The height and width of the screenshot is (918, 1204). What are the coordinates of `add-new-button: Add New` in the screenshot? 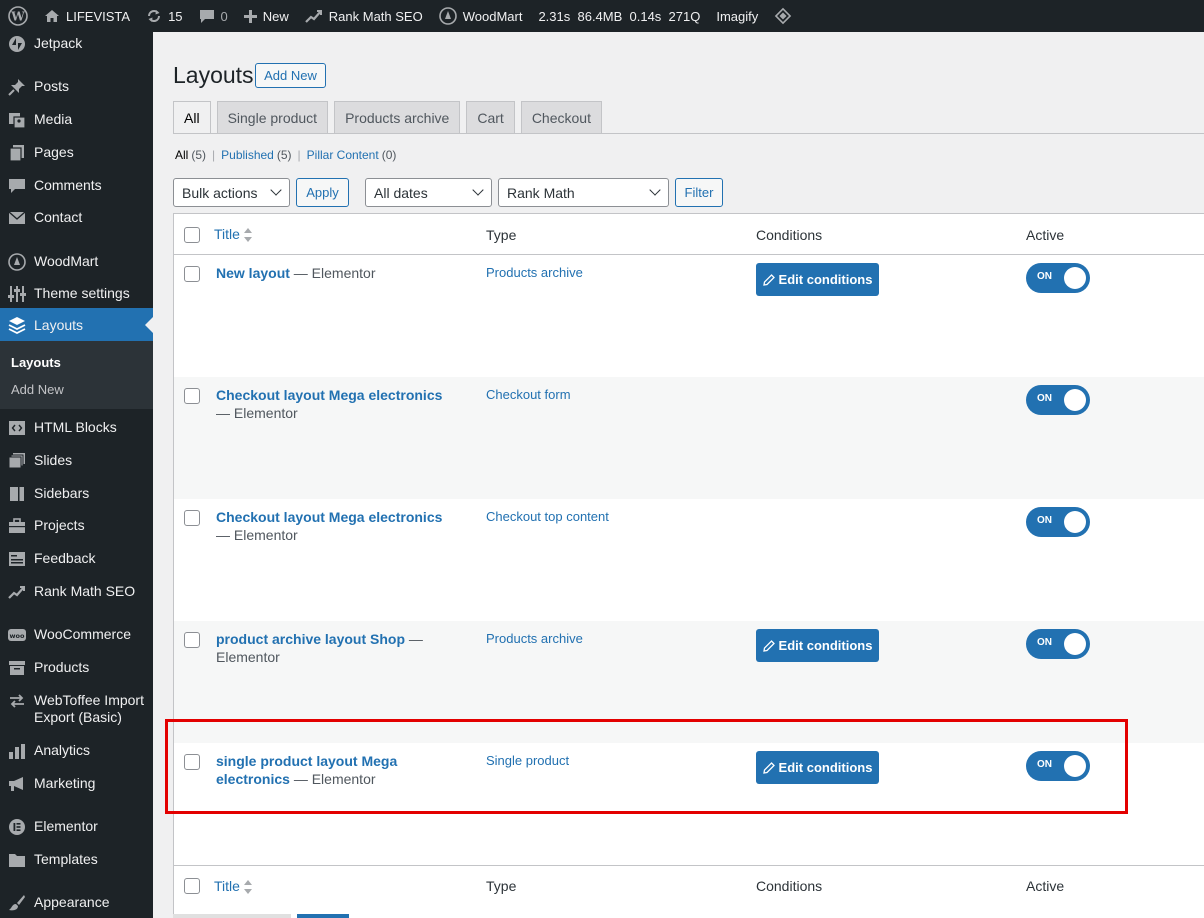 It's located at (290, 75).